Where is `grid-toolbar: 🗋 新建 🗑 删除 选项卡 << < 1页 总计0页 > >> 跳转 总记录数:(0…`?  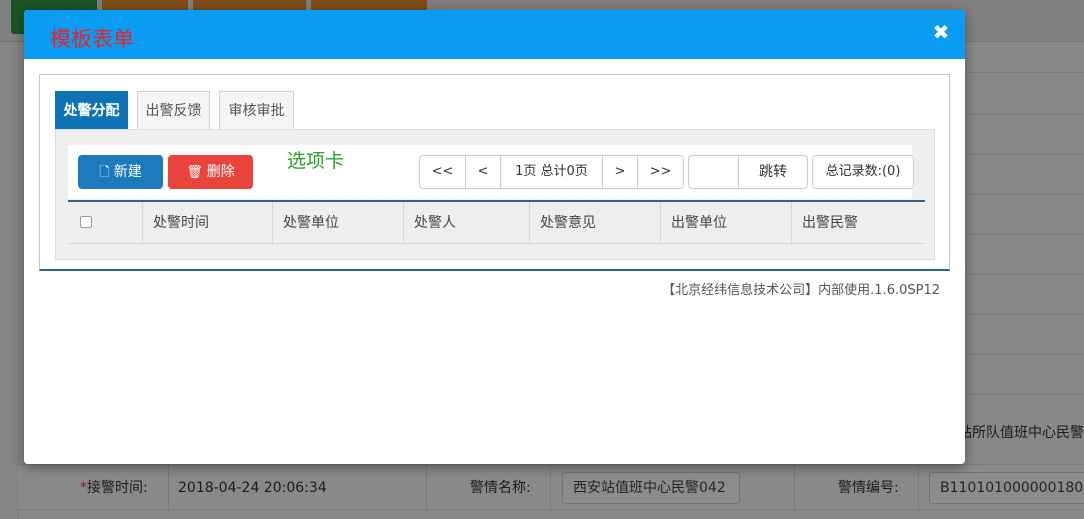 grid-toolbar: 🗋 新建 🗑 删除 选项卡 << < 1页 总计0页 > >> 跳转 总记录数:(0… is located at coordinates (491, 172).